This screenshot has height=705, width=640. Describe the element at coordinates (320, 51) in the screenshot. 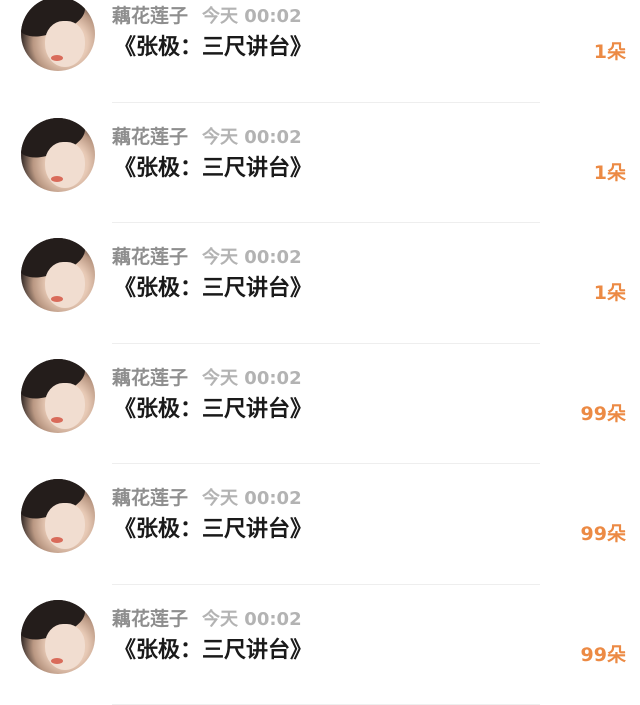

I see `gift-record-item: 藕花莲子今天 00:02 《张极：三尺讲台》 1朵` at that location.